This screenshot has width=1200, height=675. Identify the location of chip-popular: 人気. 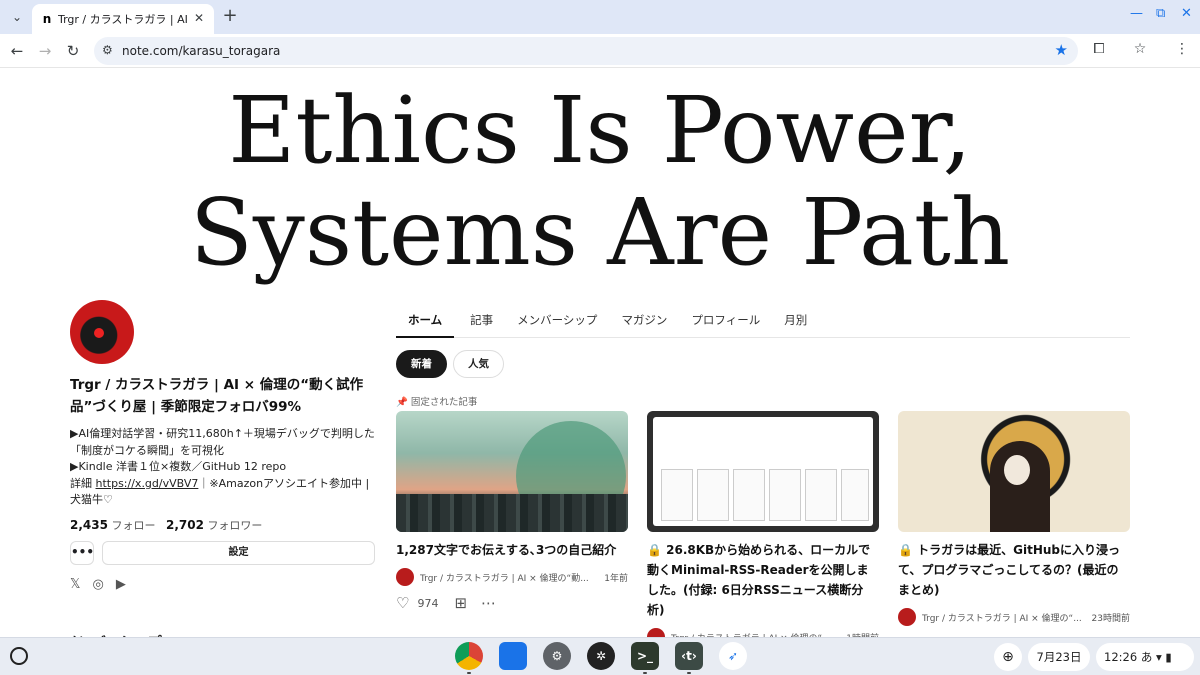
(478, 364).